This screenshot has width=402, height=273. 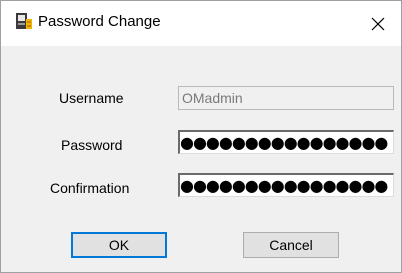 What do you see at coordinates (92, 145) in the screenshot?
I see `password-label: Password` at bounding box center [92, 145].